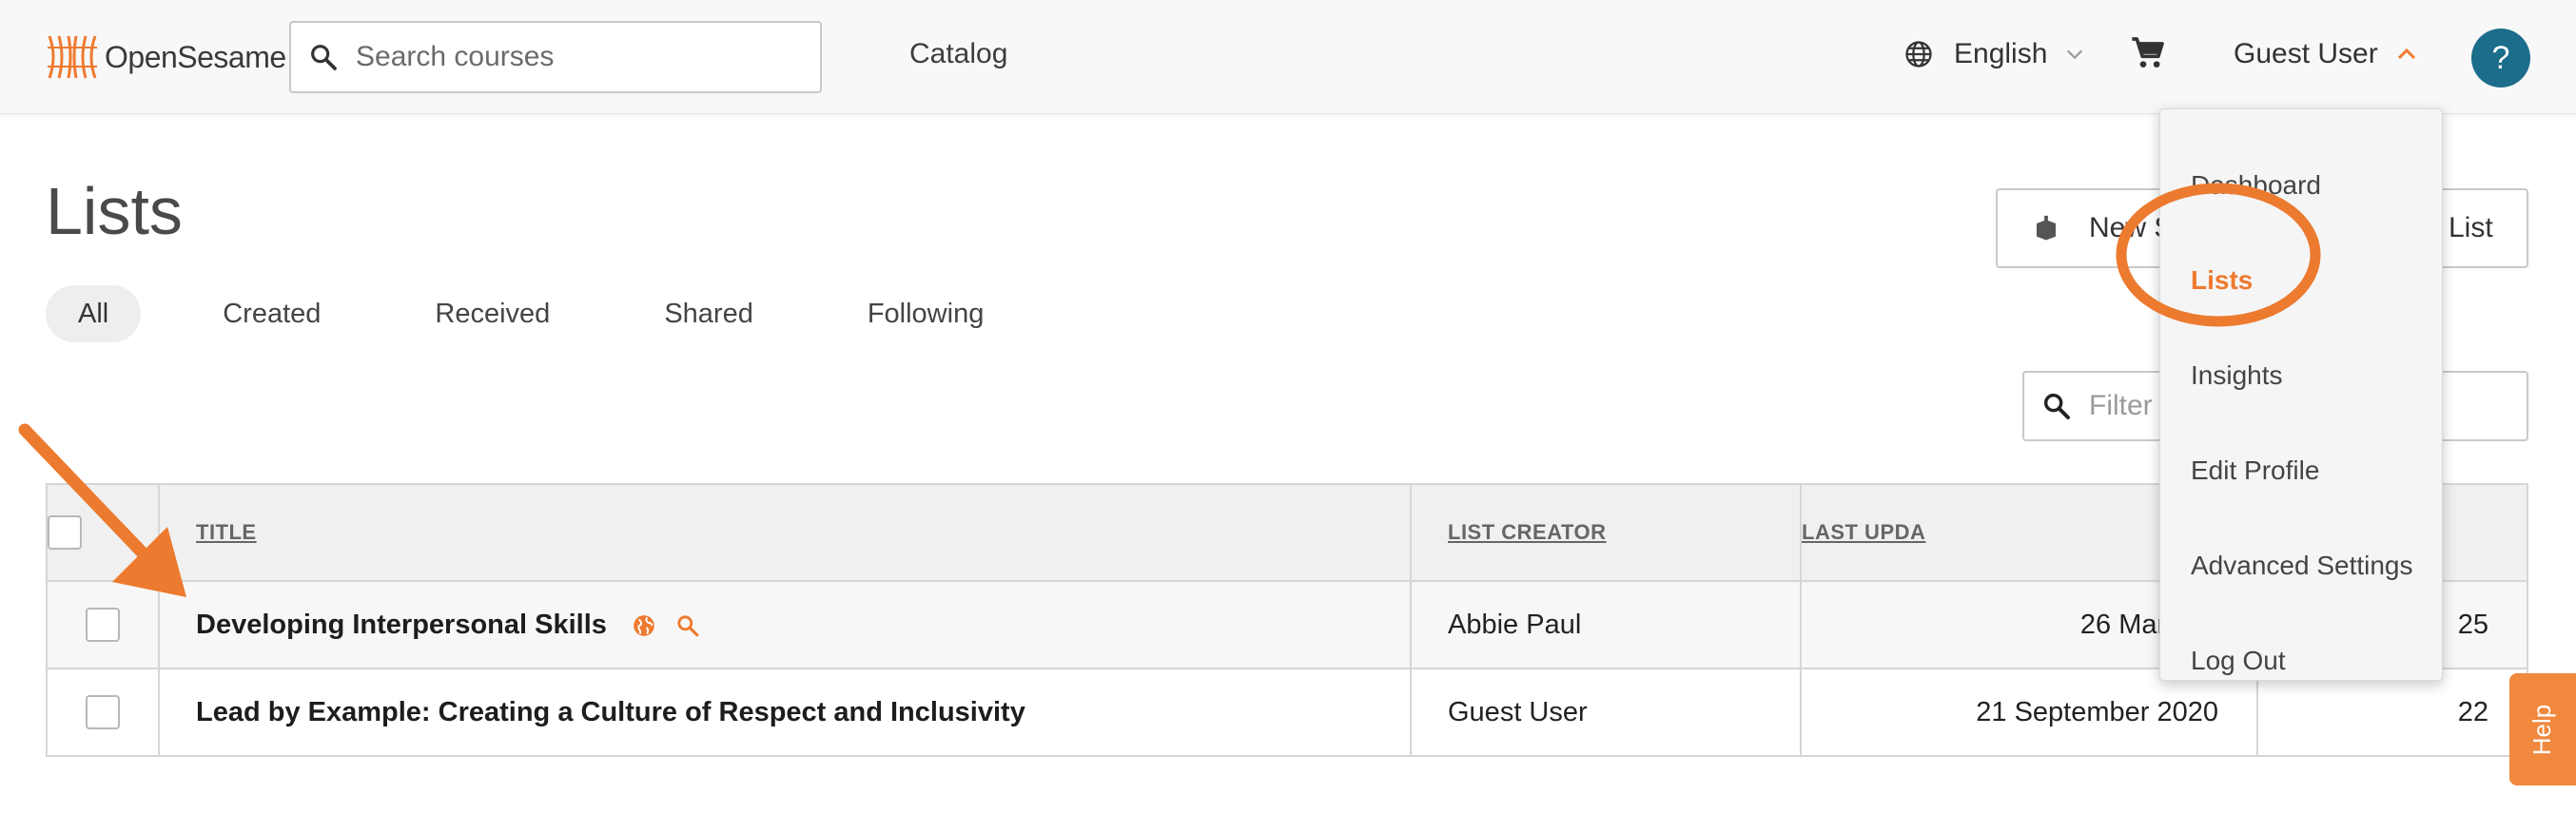 The width and height of the screenshot is (2576, 833). What do you see at coordinates (785, 625) in the screenshot?
I see `list-title-cell: Developing Interpersonal Skills` at bounding box center [785, 625].